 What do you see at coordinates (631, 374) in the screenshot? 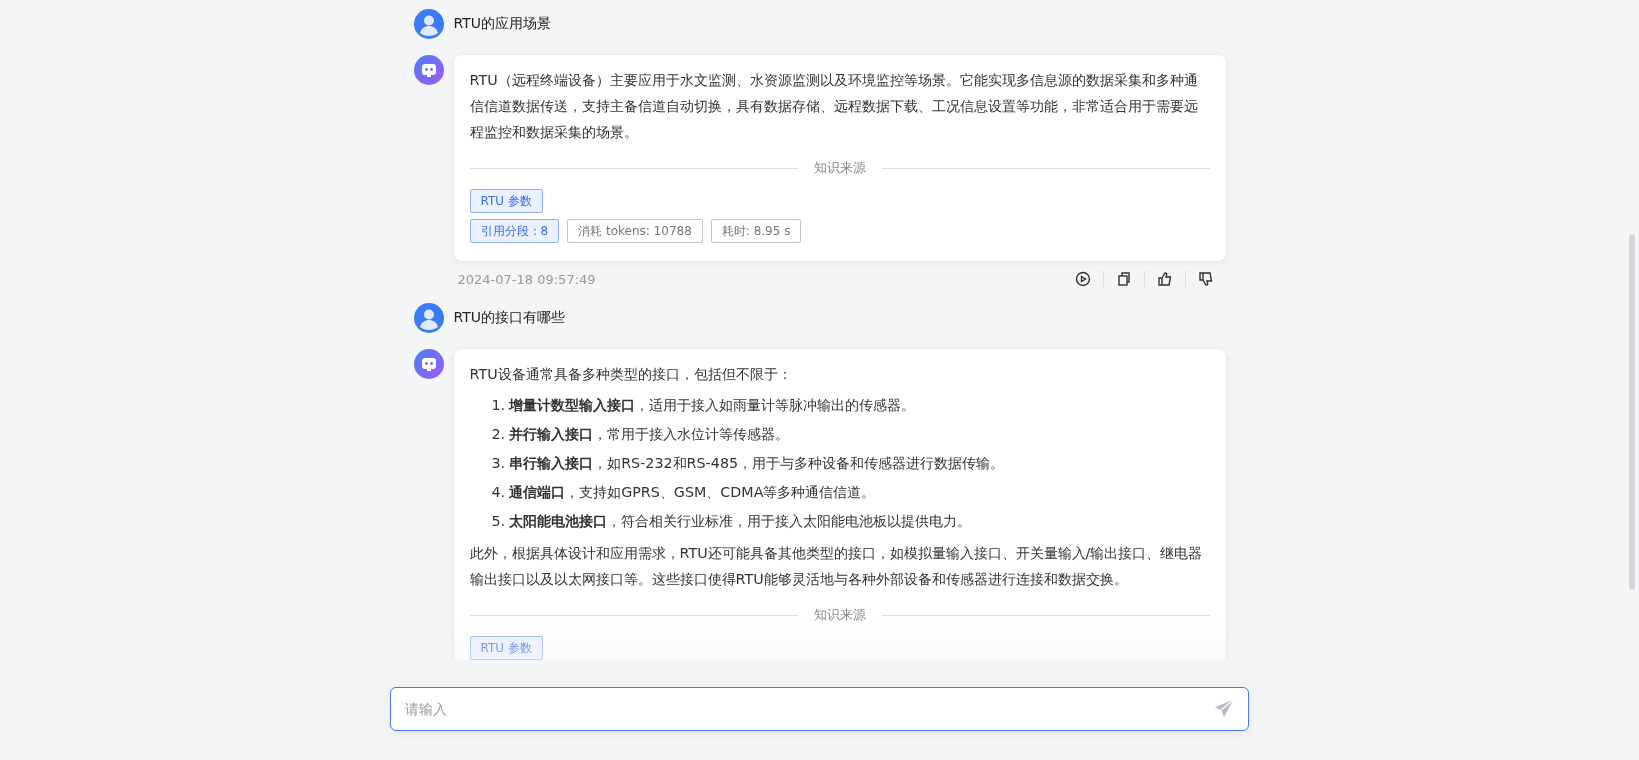
I see `answer-paragraph: RTU设备通常具备多种类型的接口，包括但不限于：` at bounding box center [631, 374].